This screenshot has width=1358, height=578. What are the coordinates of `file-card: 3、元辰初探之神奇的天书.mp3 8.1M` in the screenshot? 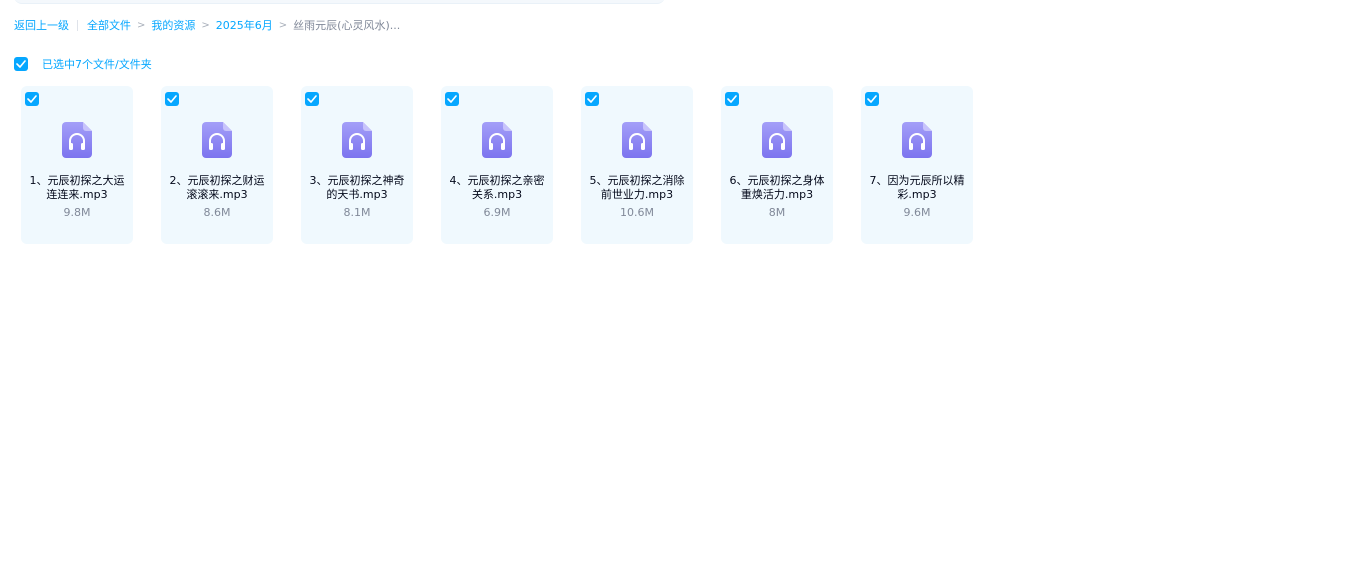 It's located at (357, 165).